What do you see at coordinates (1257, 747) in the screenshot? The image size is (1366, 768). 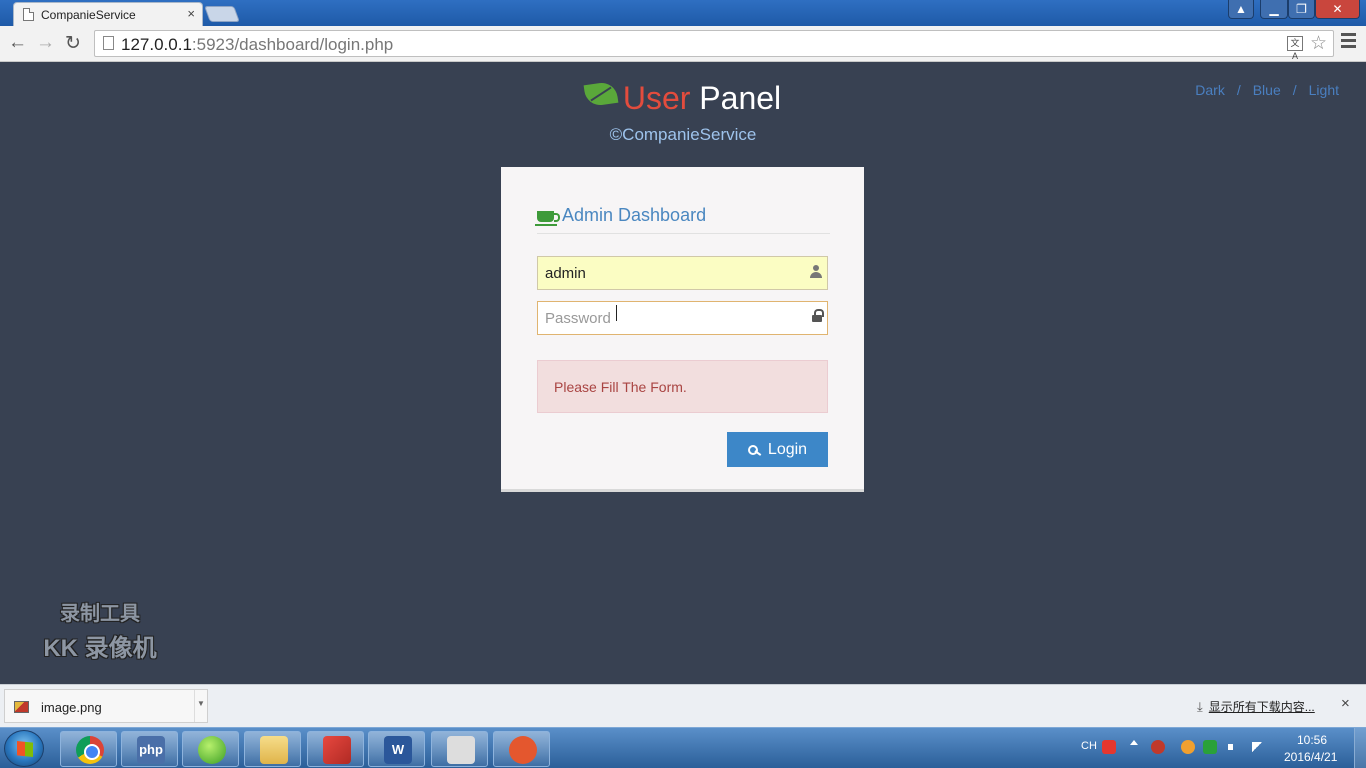 I see `network-icon` at bounding box center [1257, 747].